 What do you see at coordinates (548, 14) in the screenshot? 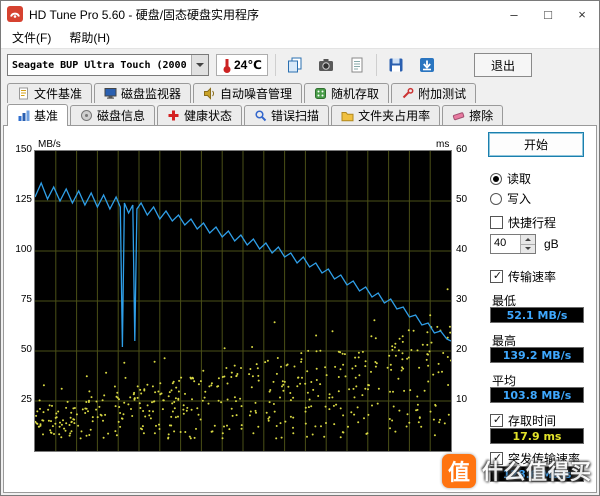
I see `maximize-button: □` at bounding box center [548, 14].